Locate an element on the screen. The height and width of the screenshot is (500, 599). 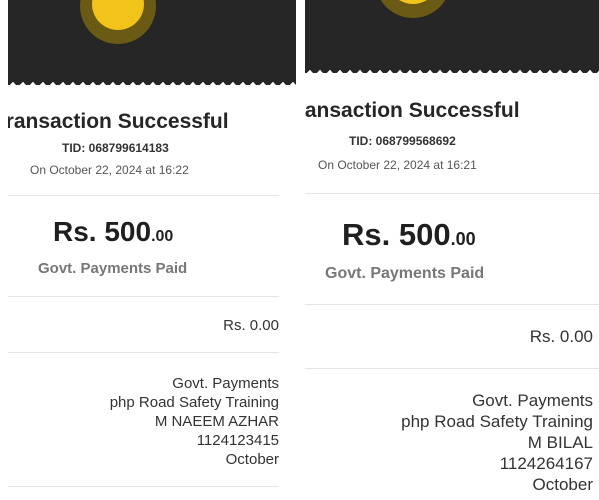
detail-reference-number: 1124264167 is located at coordinates (546, 463).